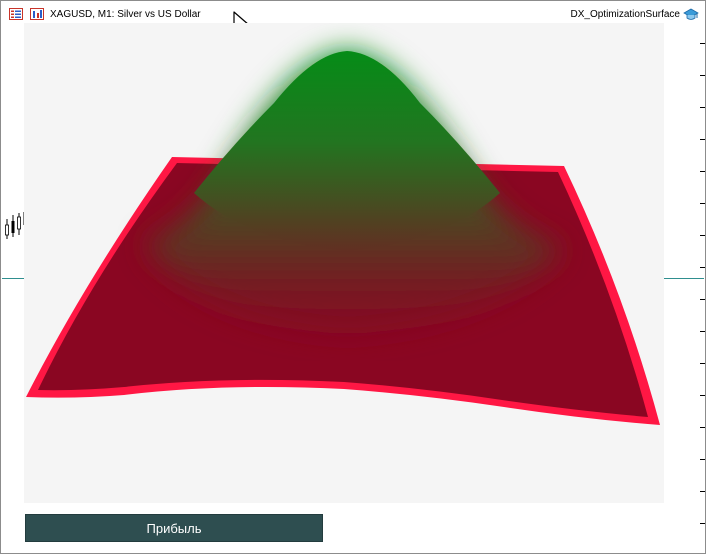  I want to click on chart-icon, so click(37, 14).